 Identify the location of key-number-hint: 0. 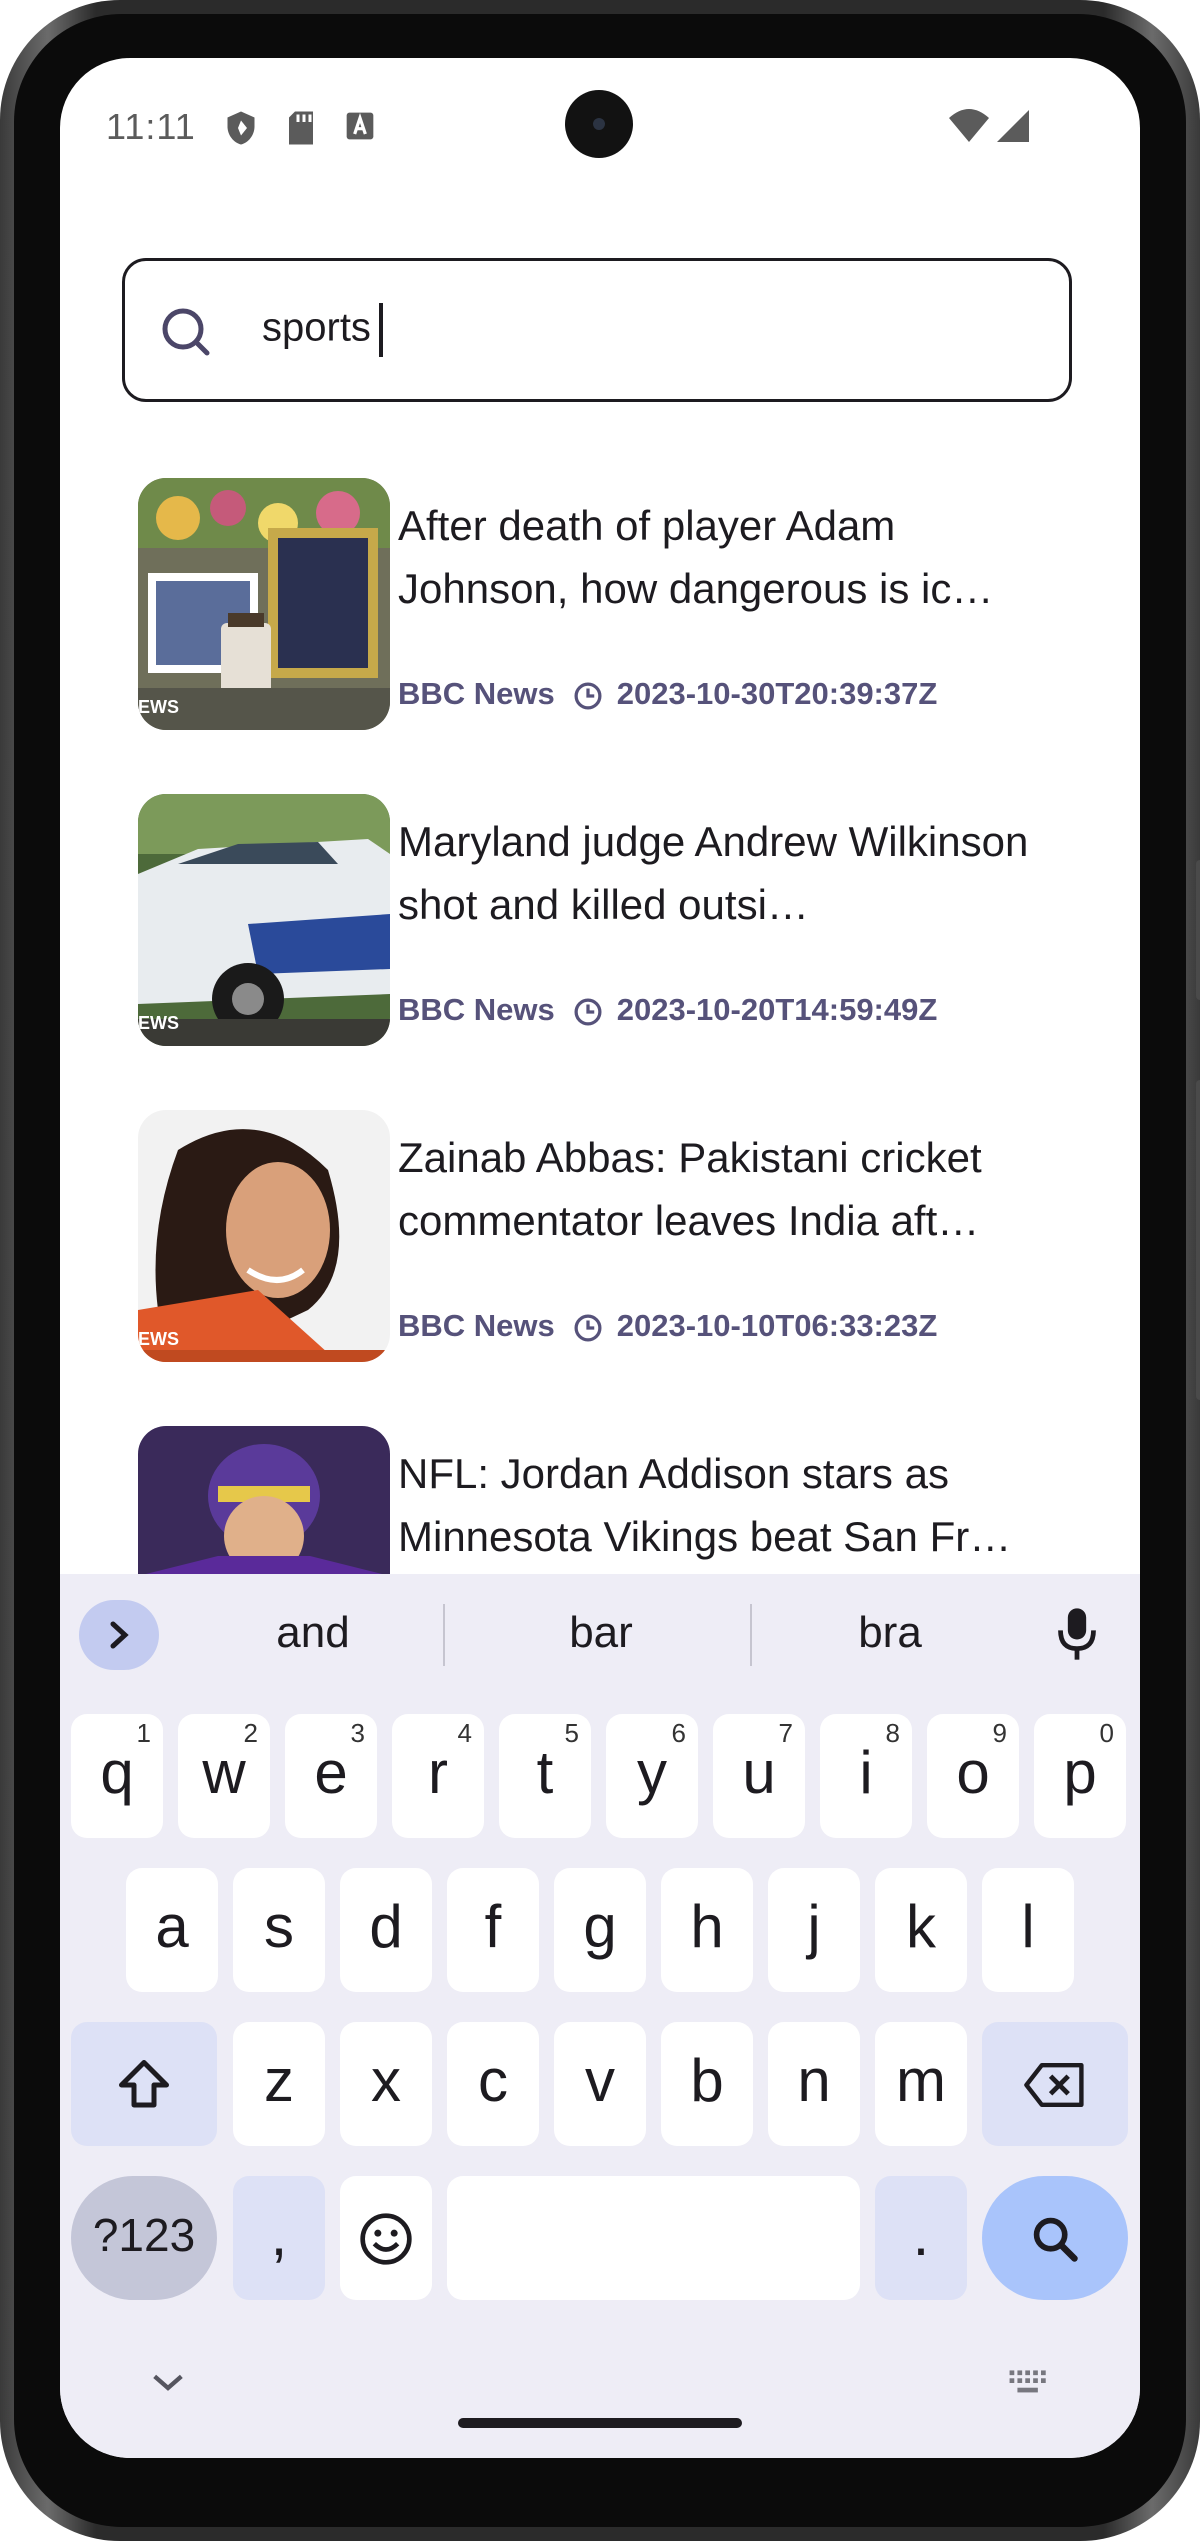
(1106, 1733).